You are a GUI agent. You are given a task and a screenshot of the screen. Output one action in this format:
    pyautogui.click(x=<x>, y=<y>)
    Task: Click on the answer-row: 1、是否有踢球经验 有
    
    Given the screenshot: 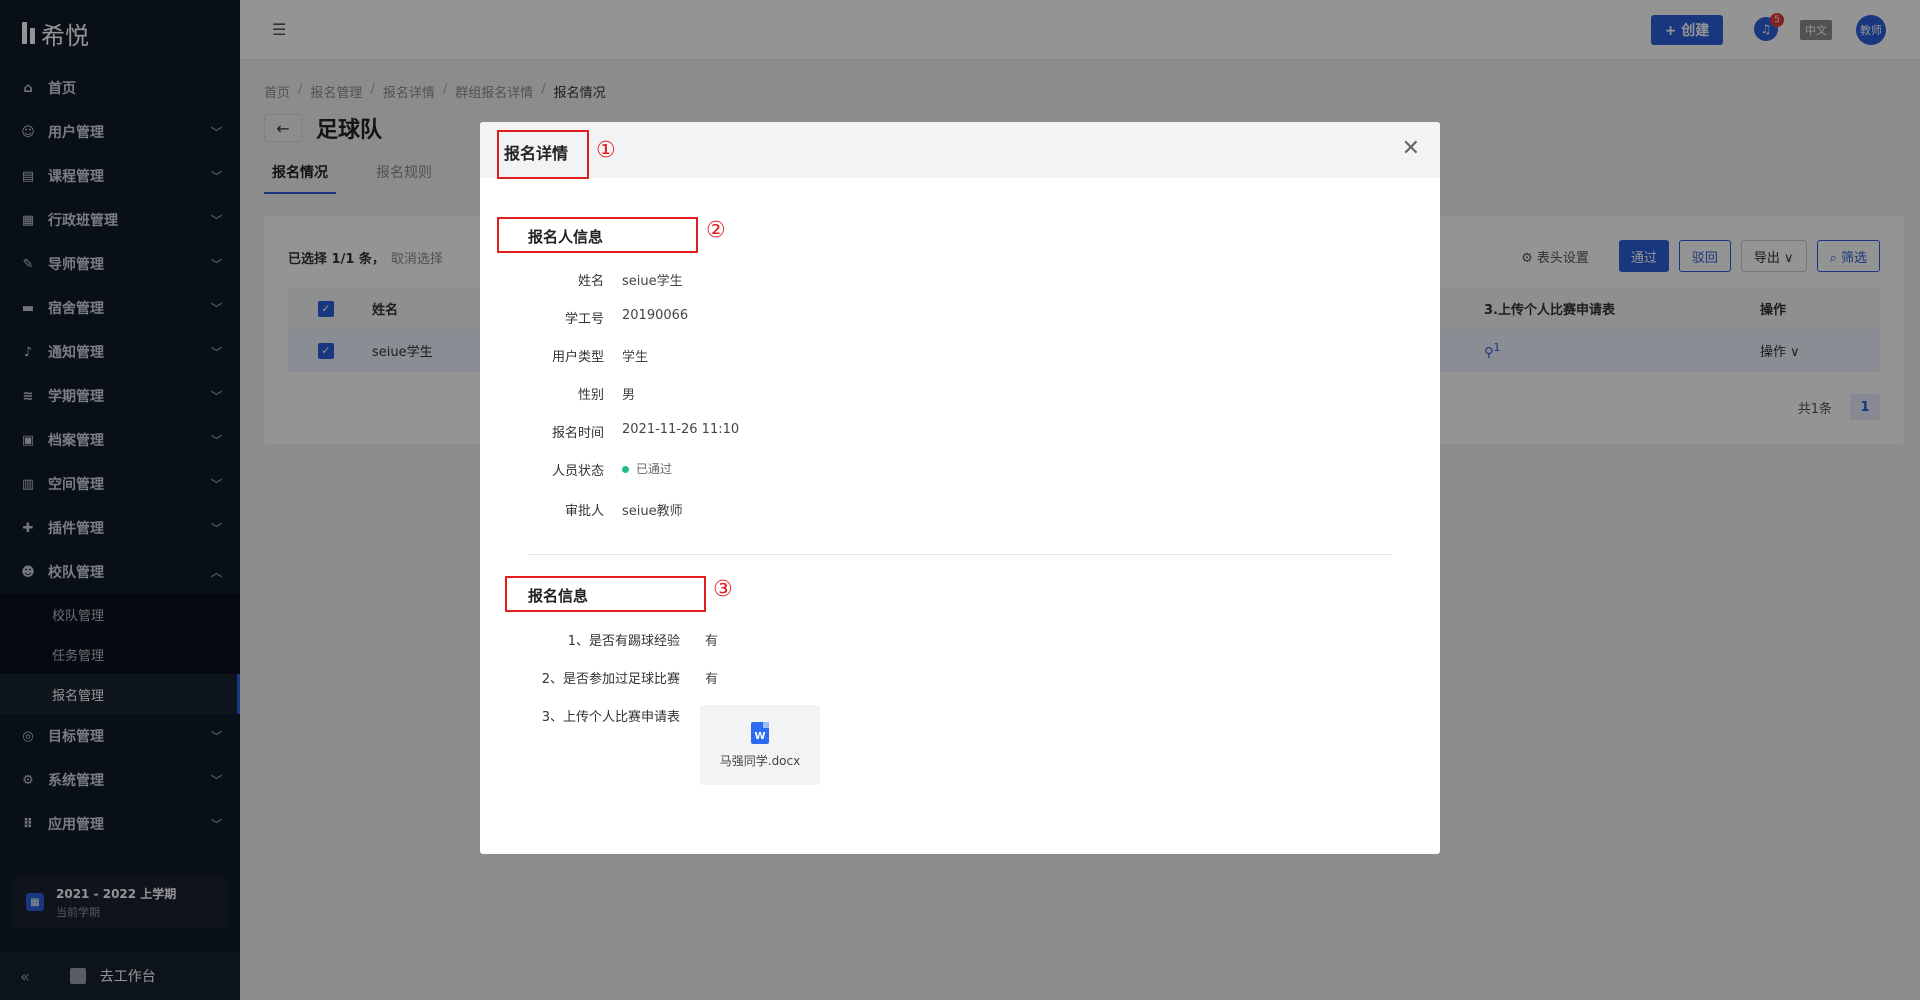 What is the action you would take?
    pyautogui.click(x=611, y=639)
    